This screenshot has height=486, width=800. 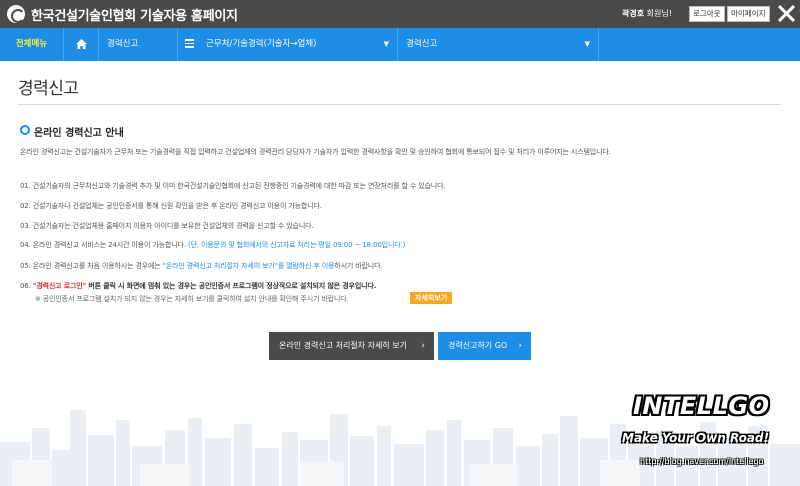 I want to click on process-detail-button: 온라인 경력신고 처리절차 자세히 보기 ›, so click(x=351, y=346).